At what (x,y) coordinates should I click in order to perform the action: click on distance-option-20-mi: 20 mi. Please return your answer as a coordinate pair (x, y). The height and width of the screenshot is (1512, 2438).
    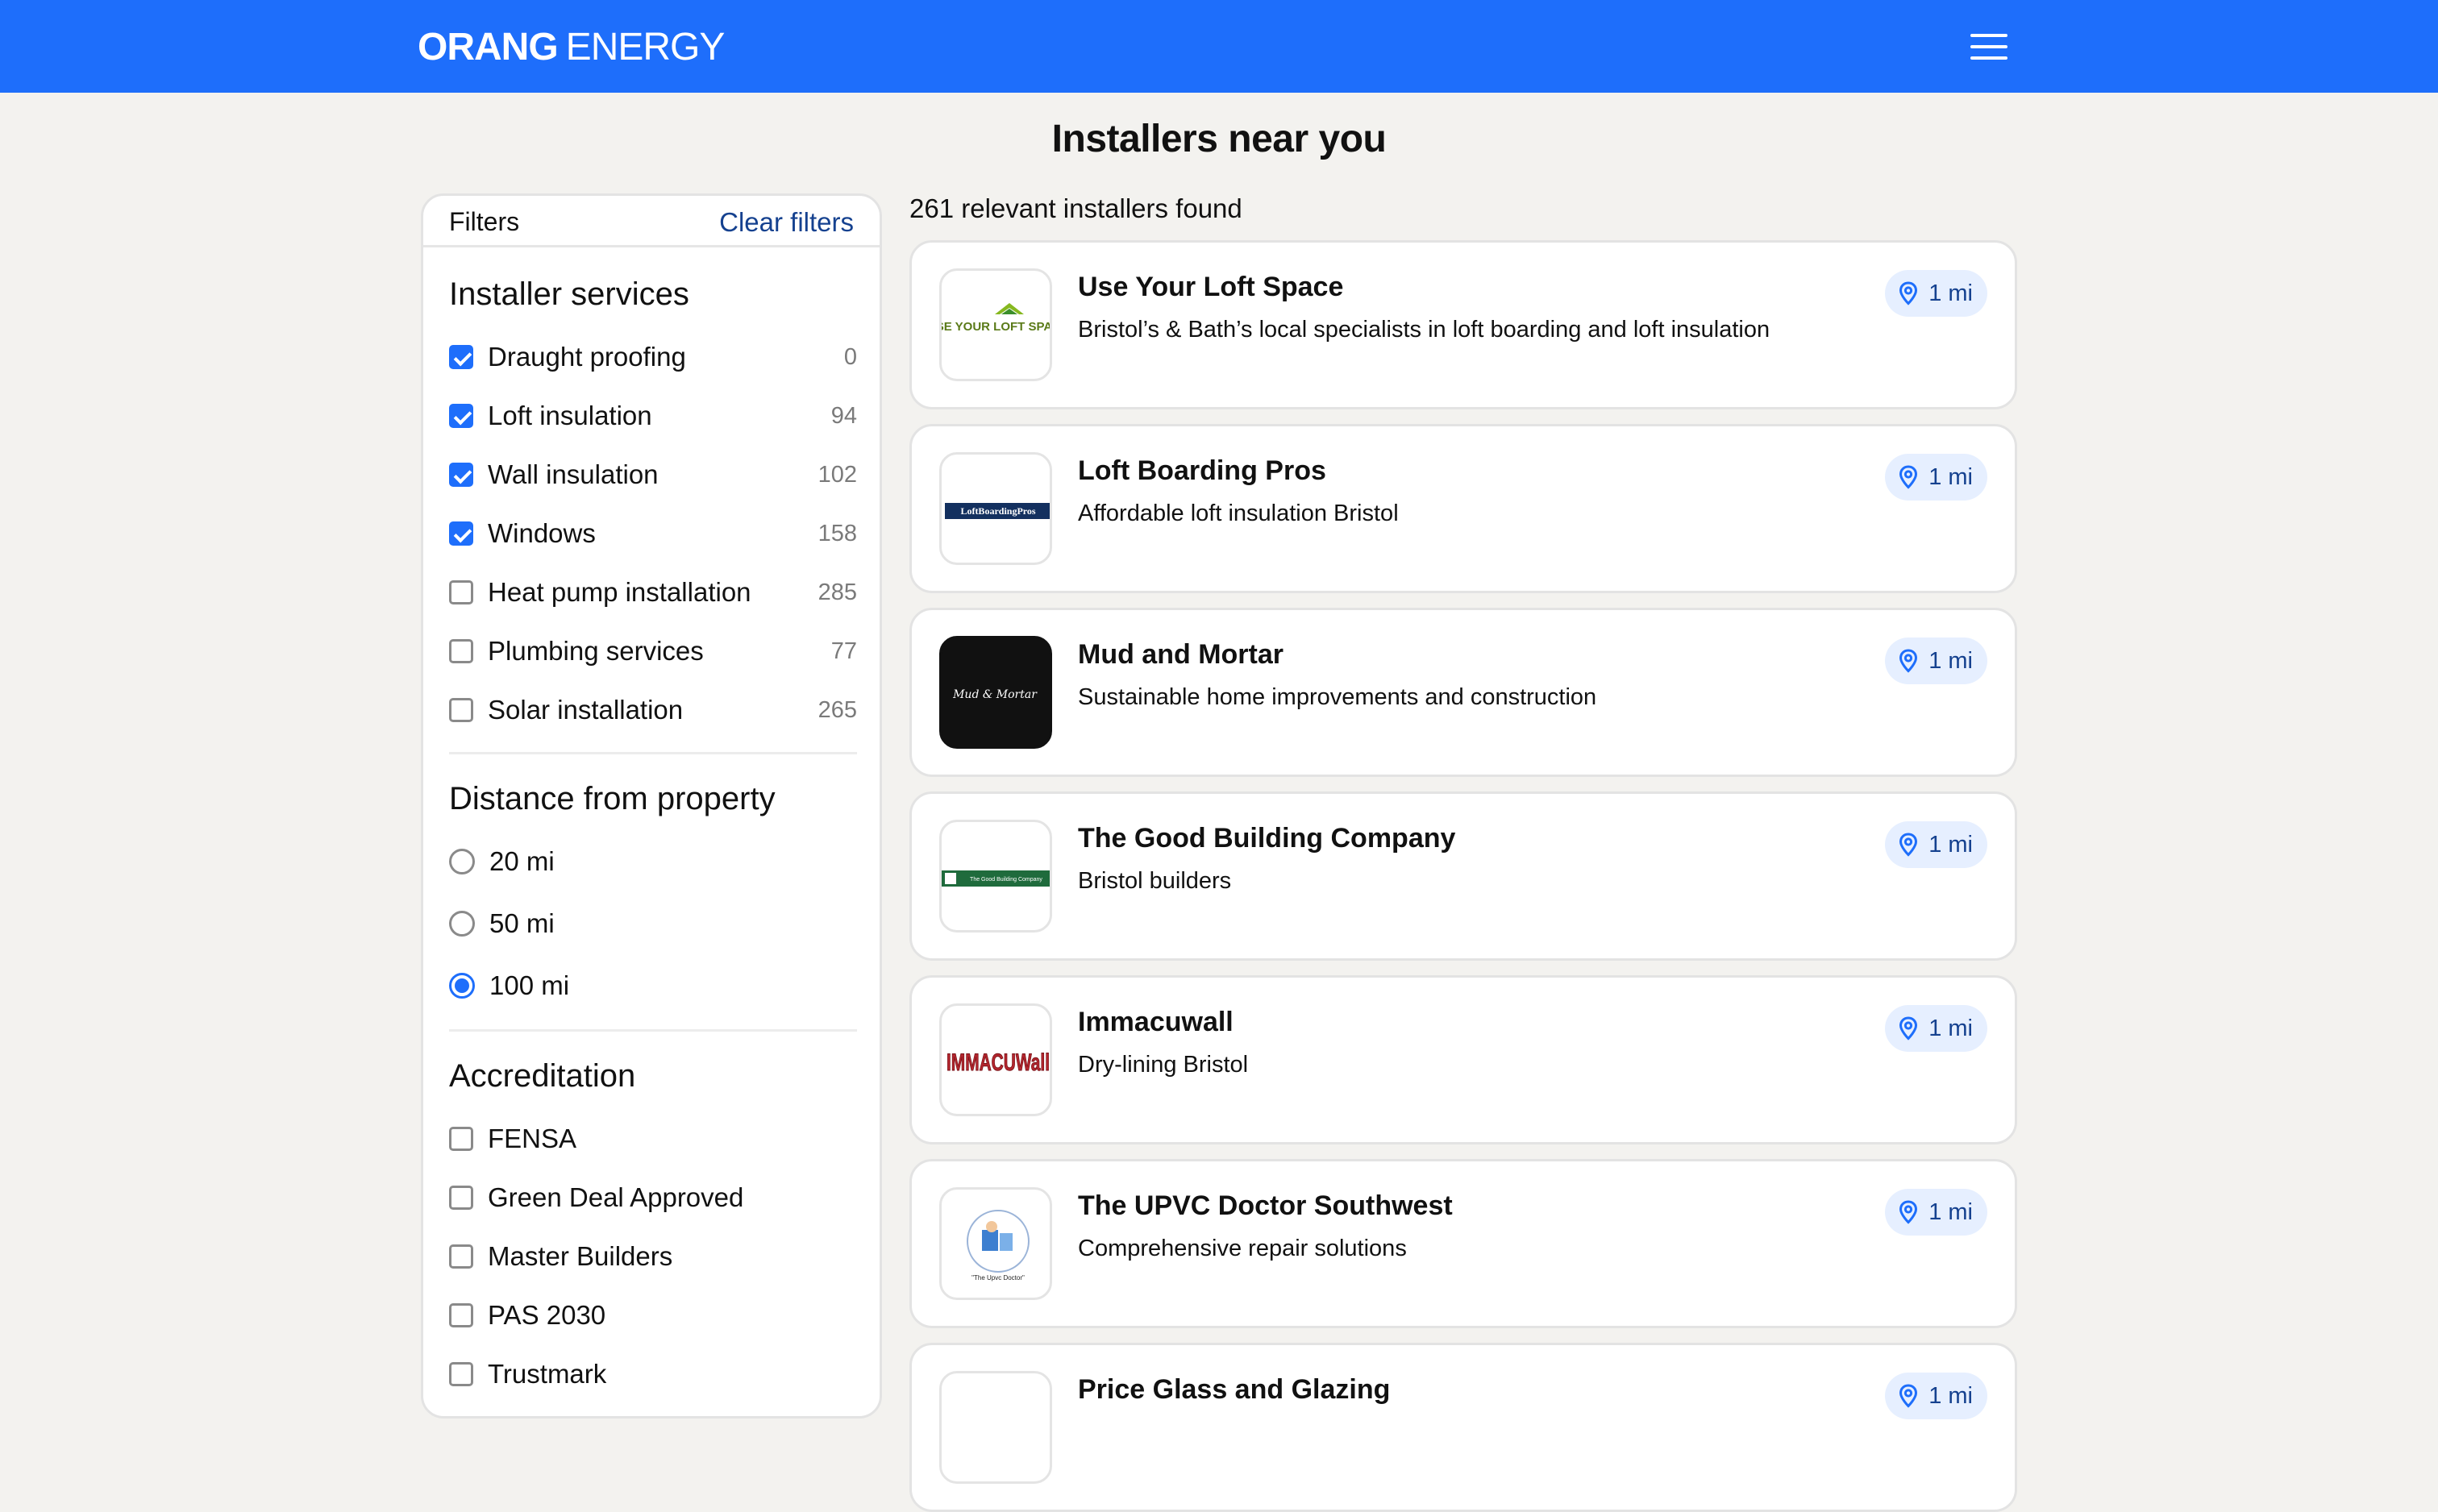
    Looking at the image, I should click on (653, 861).